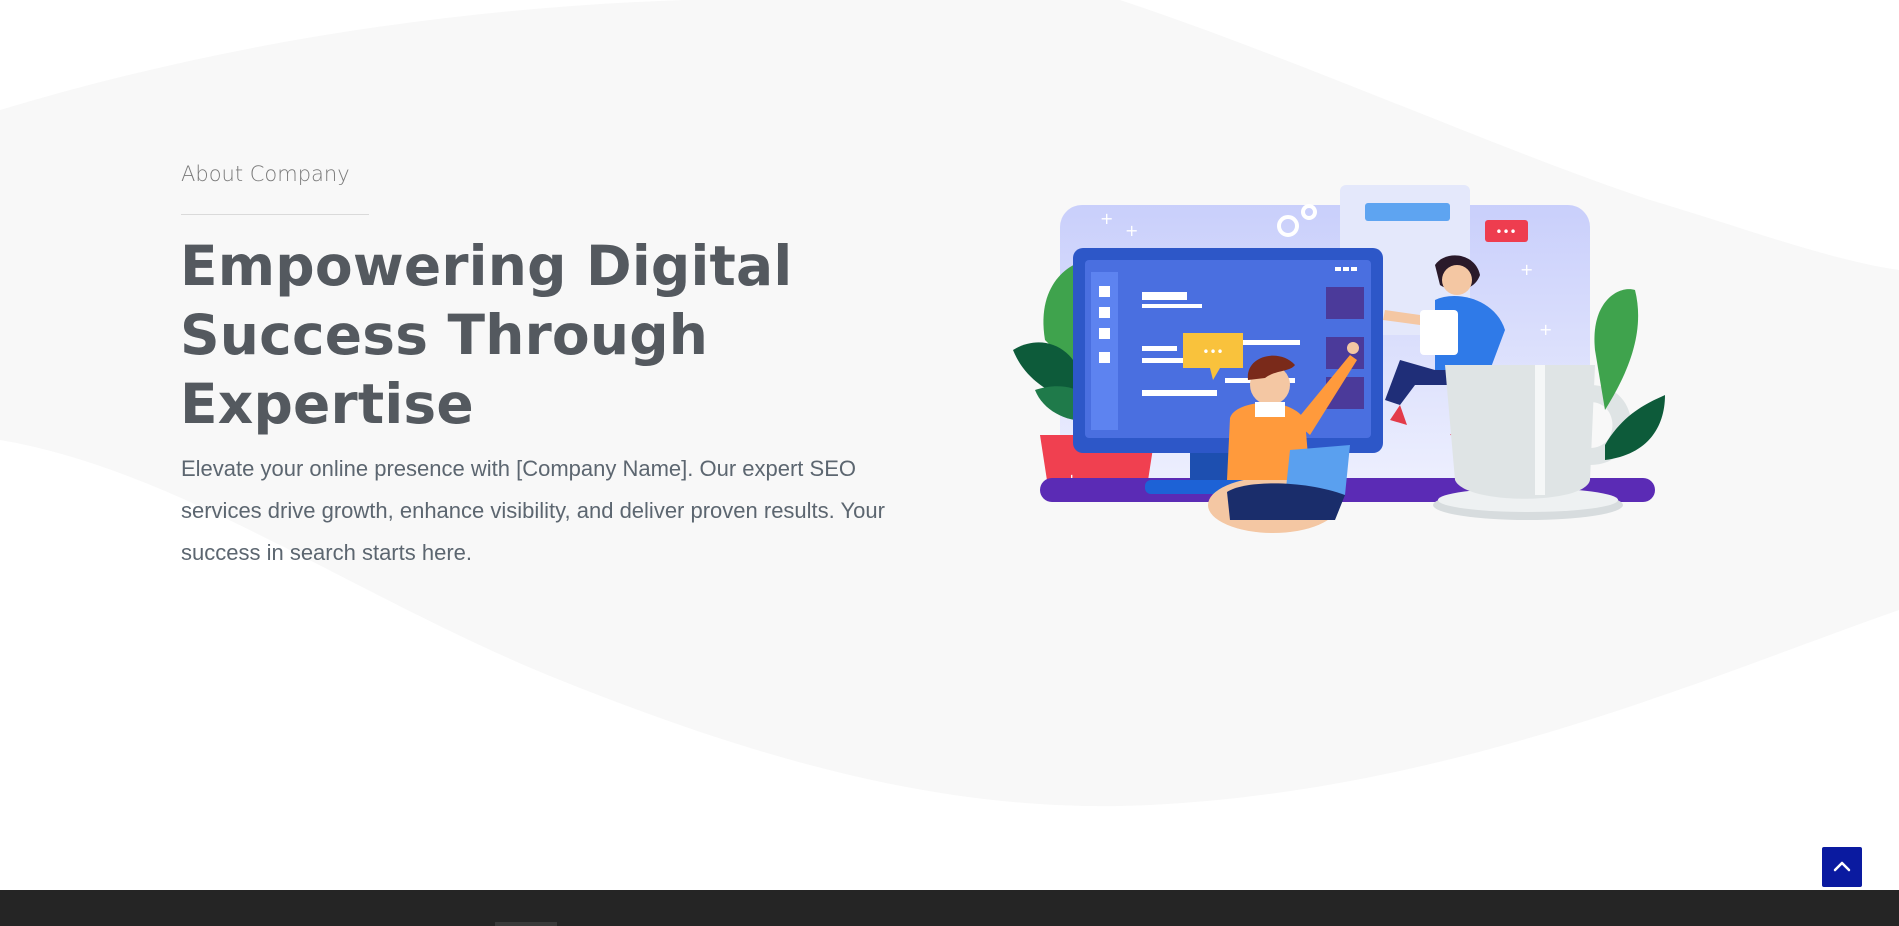 This screenshot has height=926, width=1899. Describe the element at coordinates (526, 924) in the screenshot. I see `footer-element` at that location.